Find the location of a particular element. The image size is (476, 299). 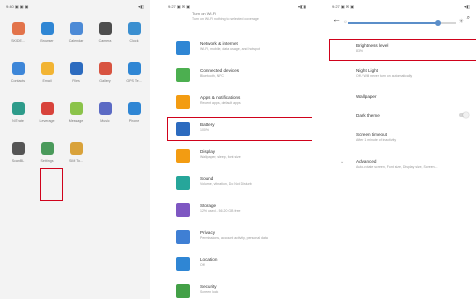

settings-item-title: Security is located at coordinates (208, 286).